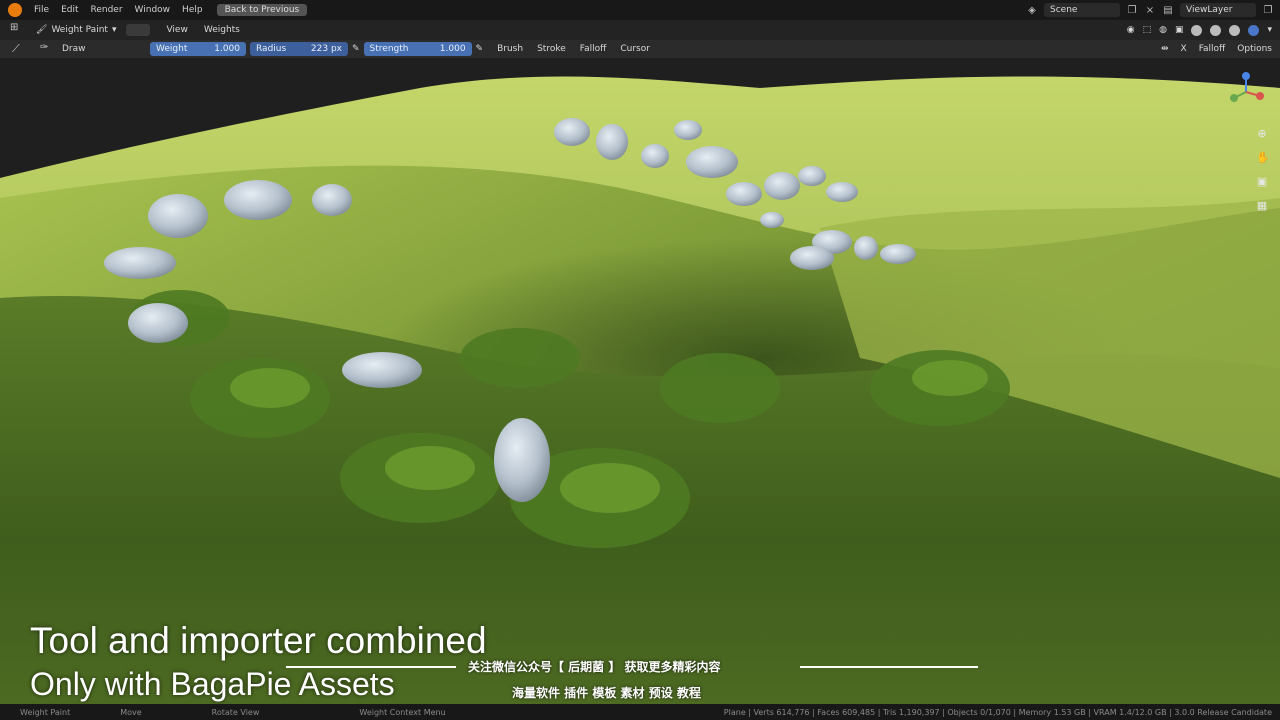 The width and height of the screenshot is (1280, 720). Describe the element at coordinates (417, 49) in the screenshot. I see `strength-slider: Strength 1.000` at that location.